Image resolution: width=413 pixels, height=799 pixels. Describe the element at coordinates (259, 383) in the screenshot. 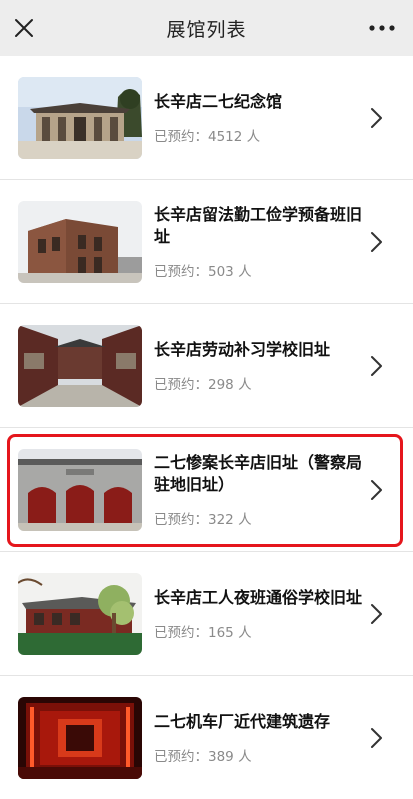

I see `booked-count: 已预约：298 人` at that location.